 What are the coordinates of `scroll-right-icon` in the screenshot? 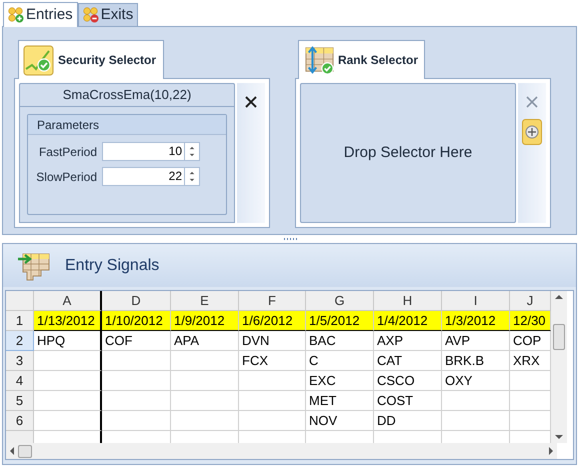 It's located at (551, 451).